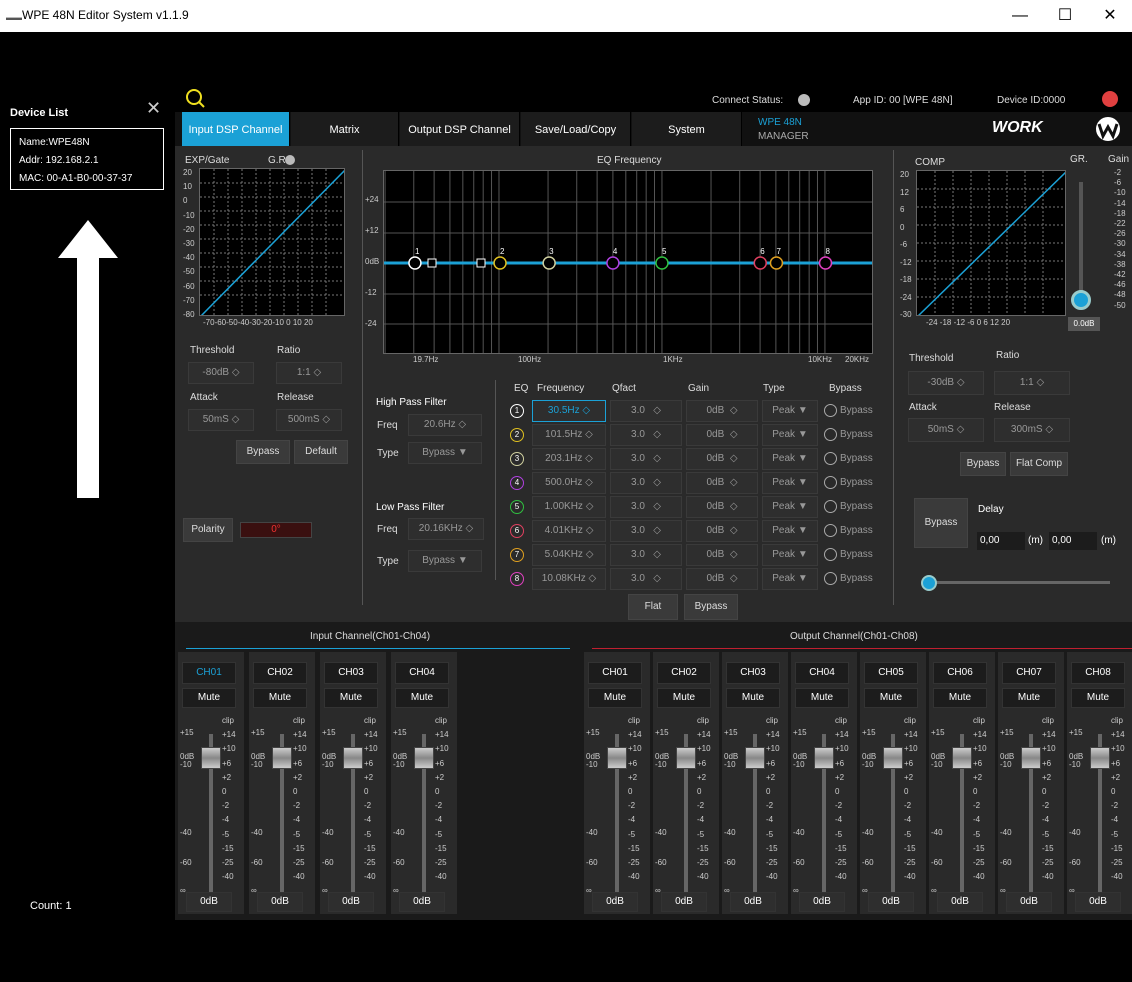 Image resolution: width=1132 pixels, height=982 pixels. Describe the element at coordinates (576, 129) in the screenshot. I see `tab-save-load: Save/Load/Copy` at that location.